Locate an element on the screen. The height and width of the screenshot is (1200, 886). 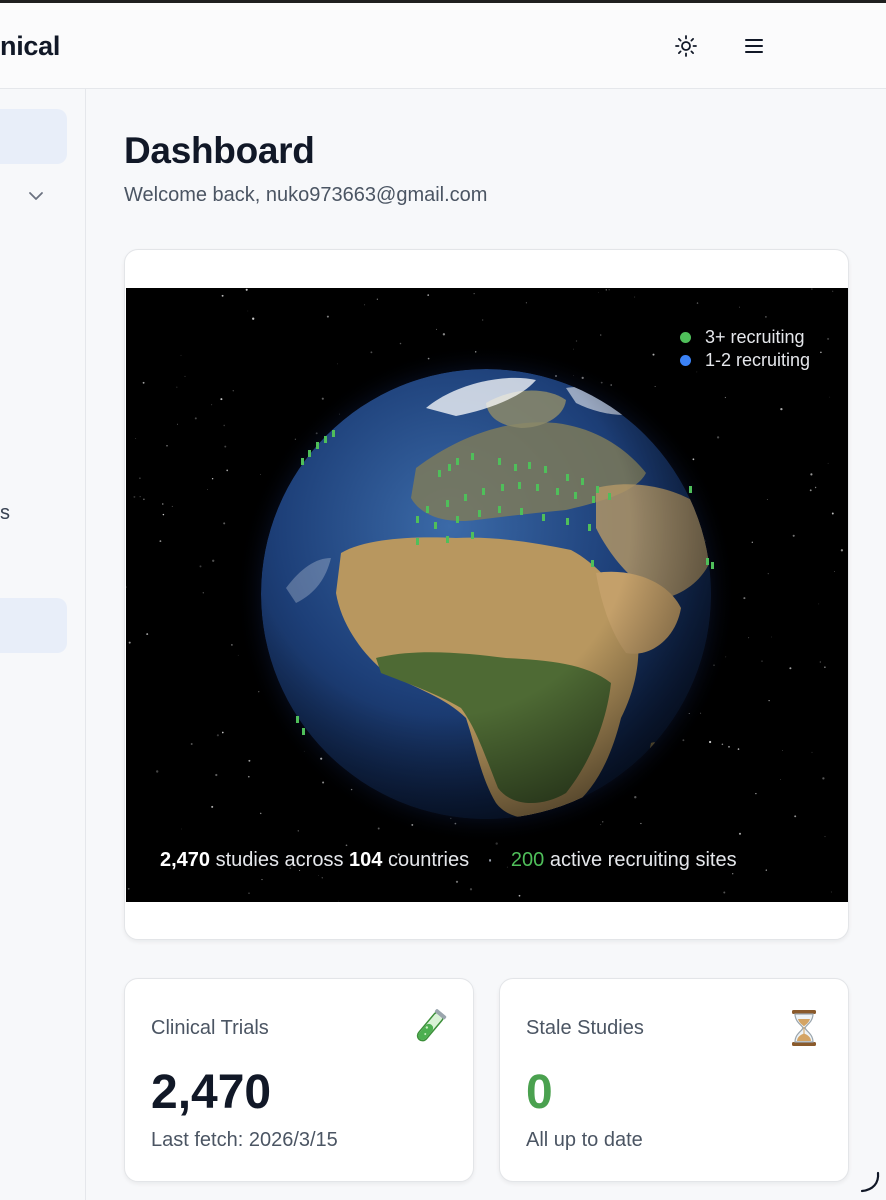
studies-count: 2,470 is located at coordinates (185, 860).